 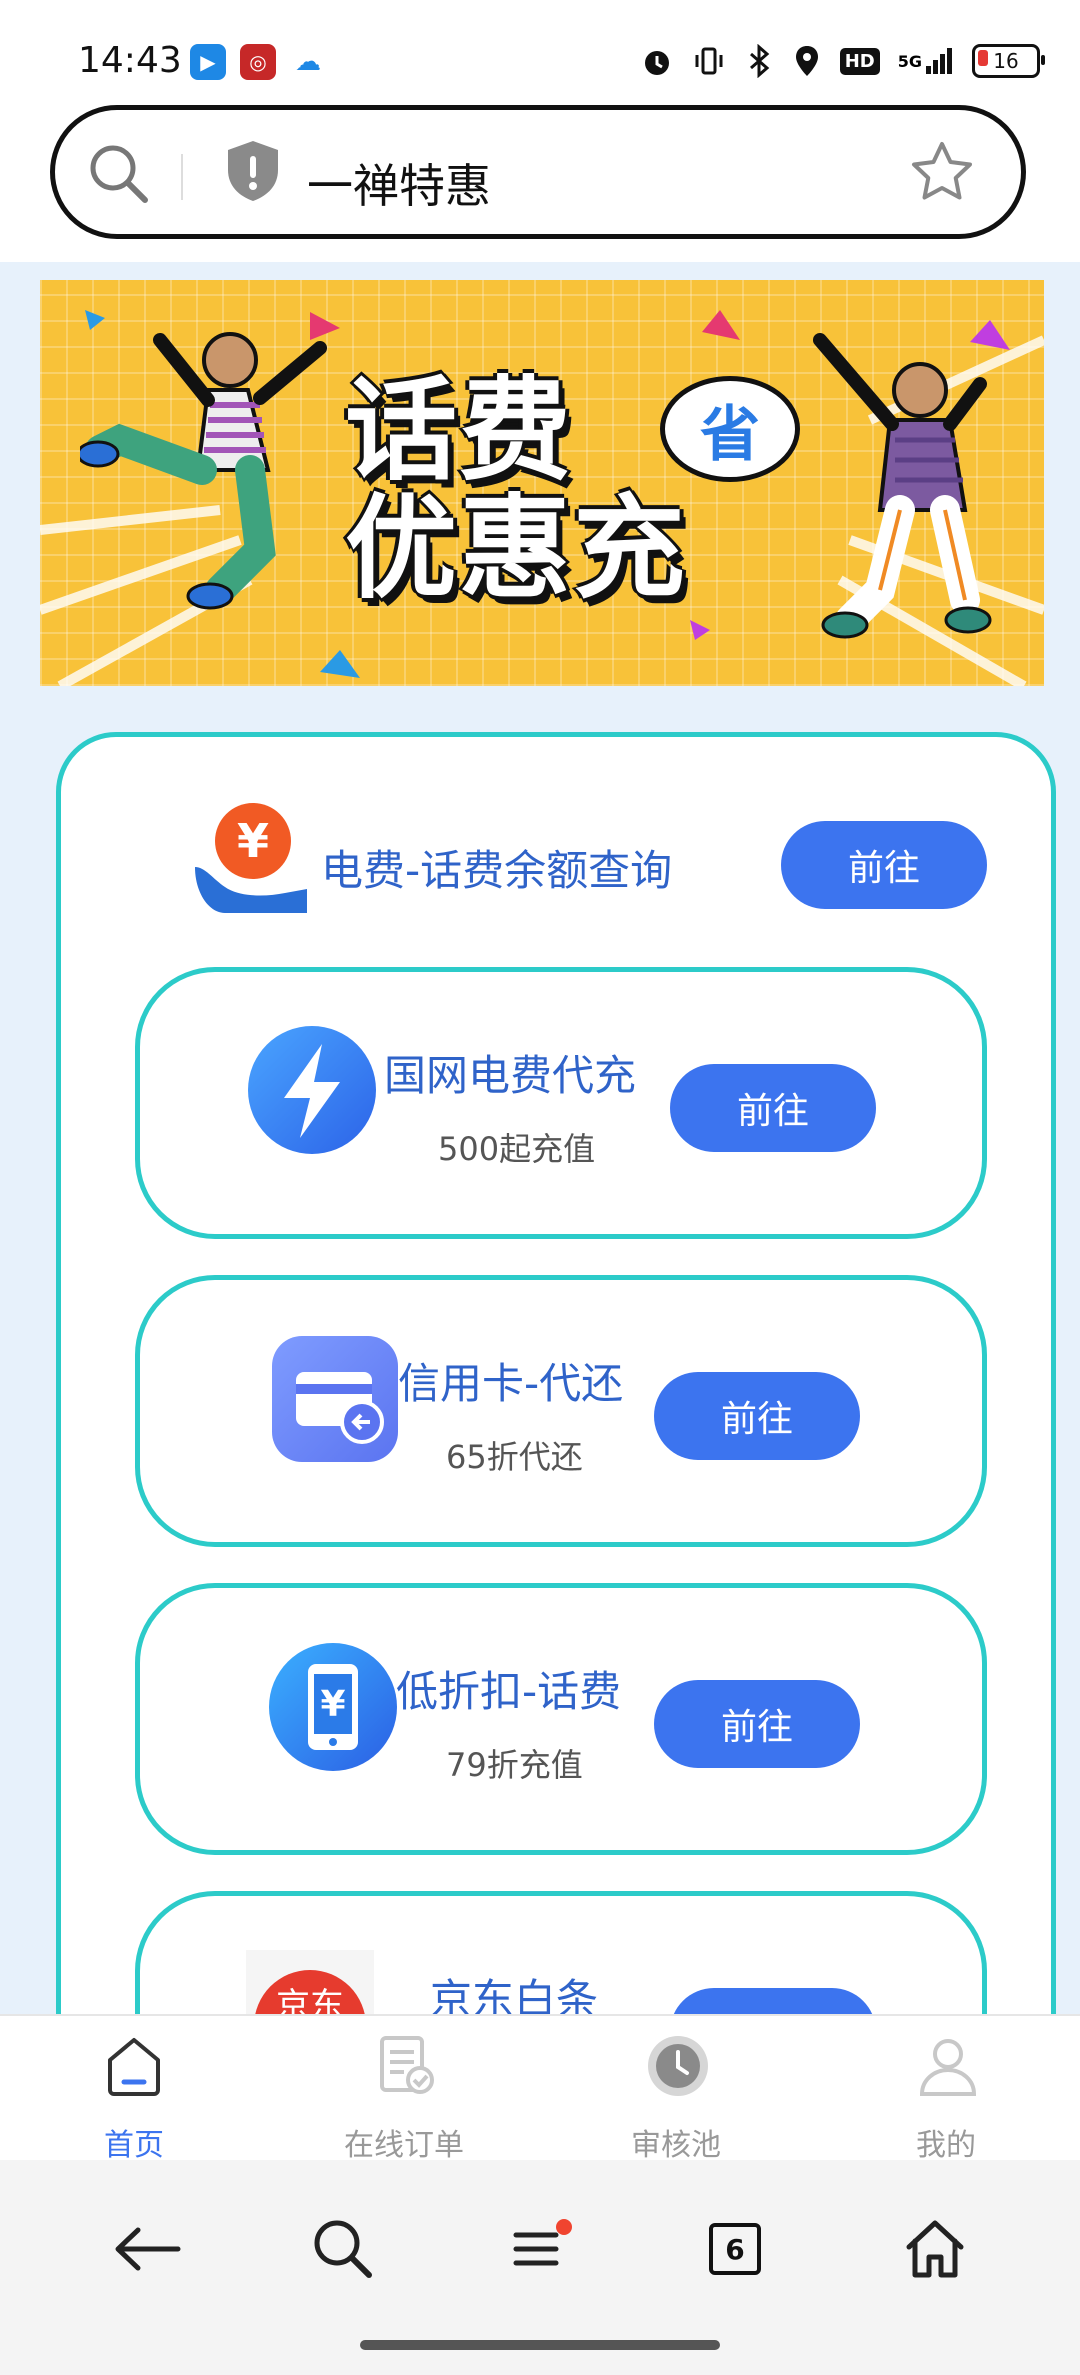 I want to click on clock-icon, so click(x=678, y=2068).